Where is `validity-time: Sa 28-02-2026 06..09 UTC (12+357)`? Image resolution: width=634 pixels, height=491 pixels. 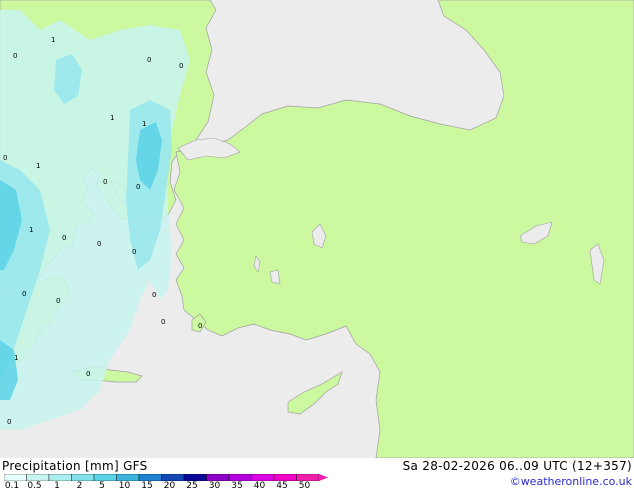
validity-time: Sa 28-02-2026 06..09 UTC (12+357) is located at coordinates (517, 466).